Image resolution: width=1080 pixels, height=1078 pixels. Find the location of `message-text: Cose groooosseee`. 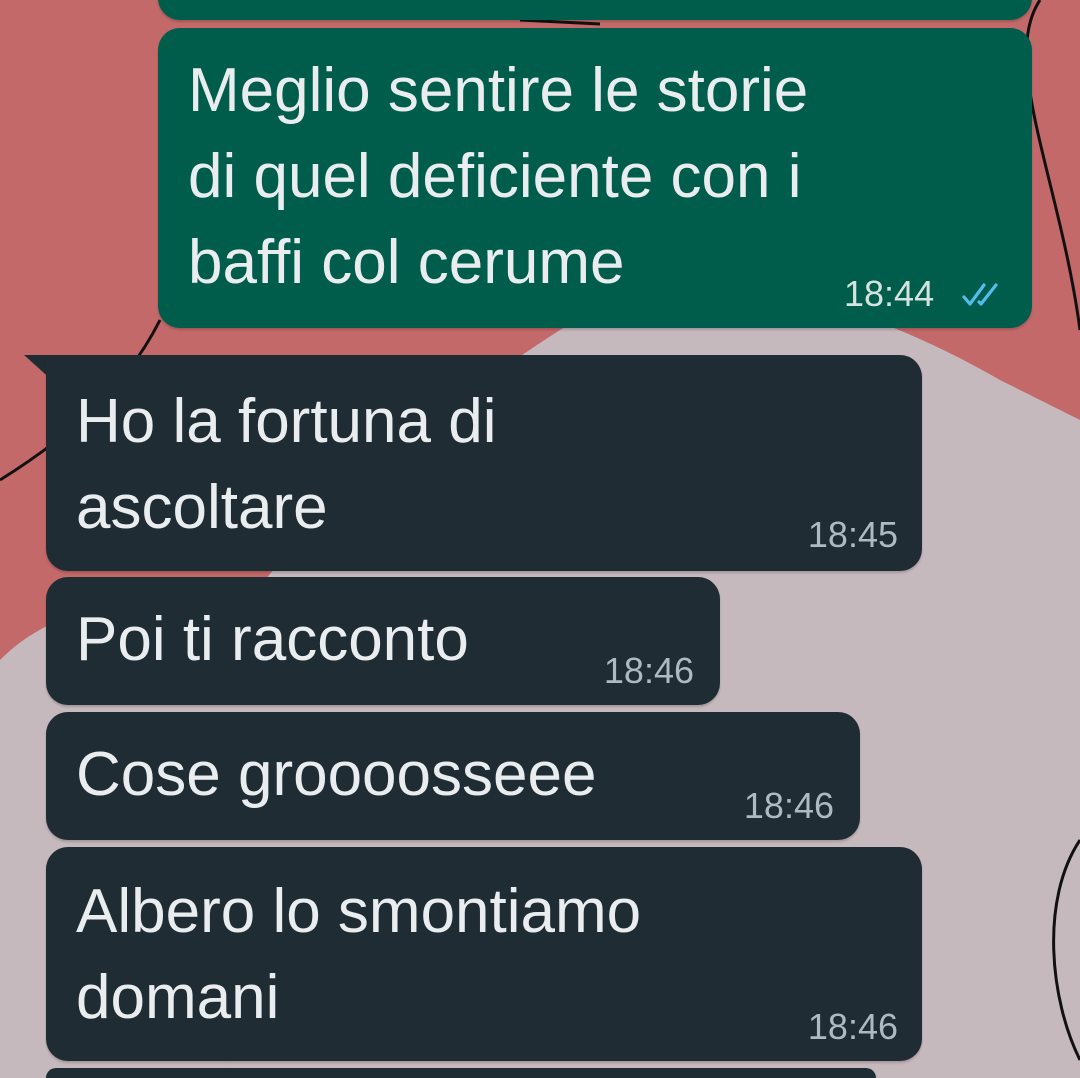

message-text: Cose groooosseee is located at coordinates (336, 774).